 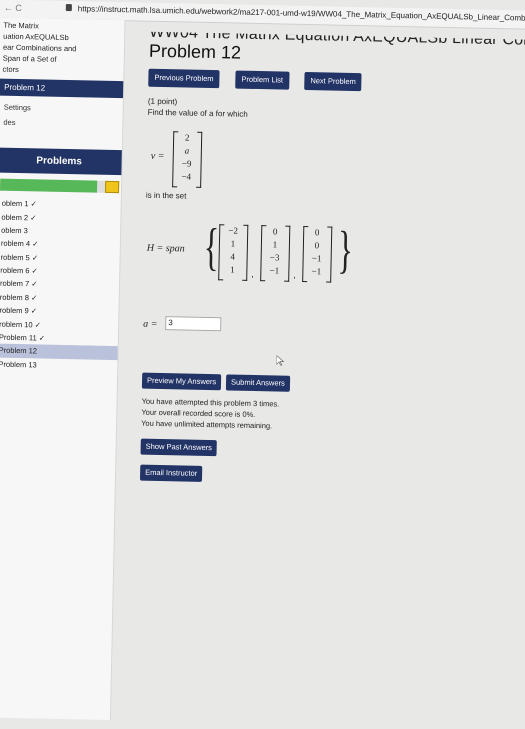 I want to click on right-bracket, so click(x=199, y=159).